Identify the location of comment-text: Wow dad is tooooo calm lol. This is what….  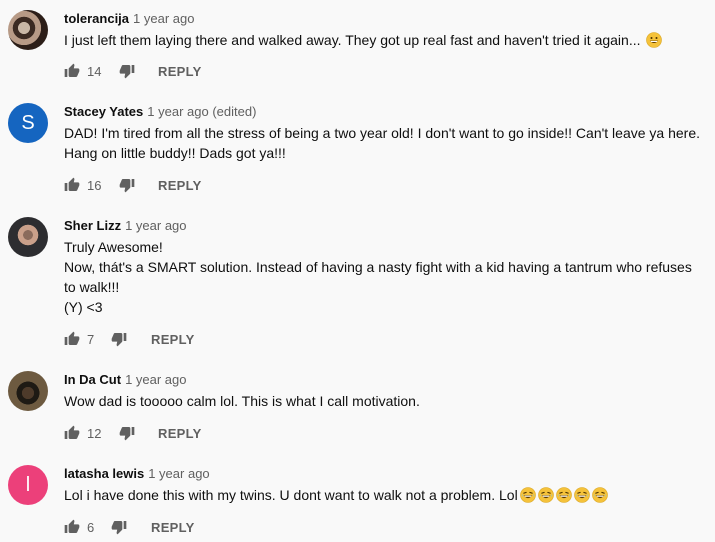
(384, 401).